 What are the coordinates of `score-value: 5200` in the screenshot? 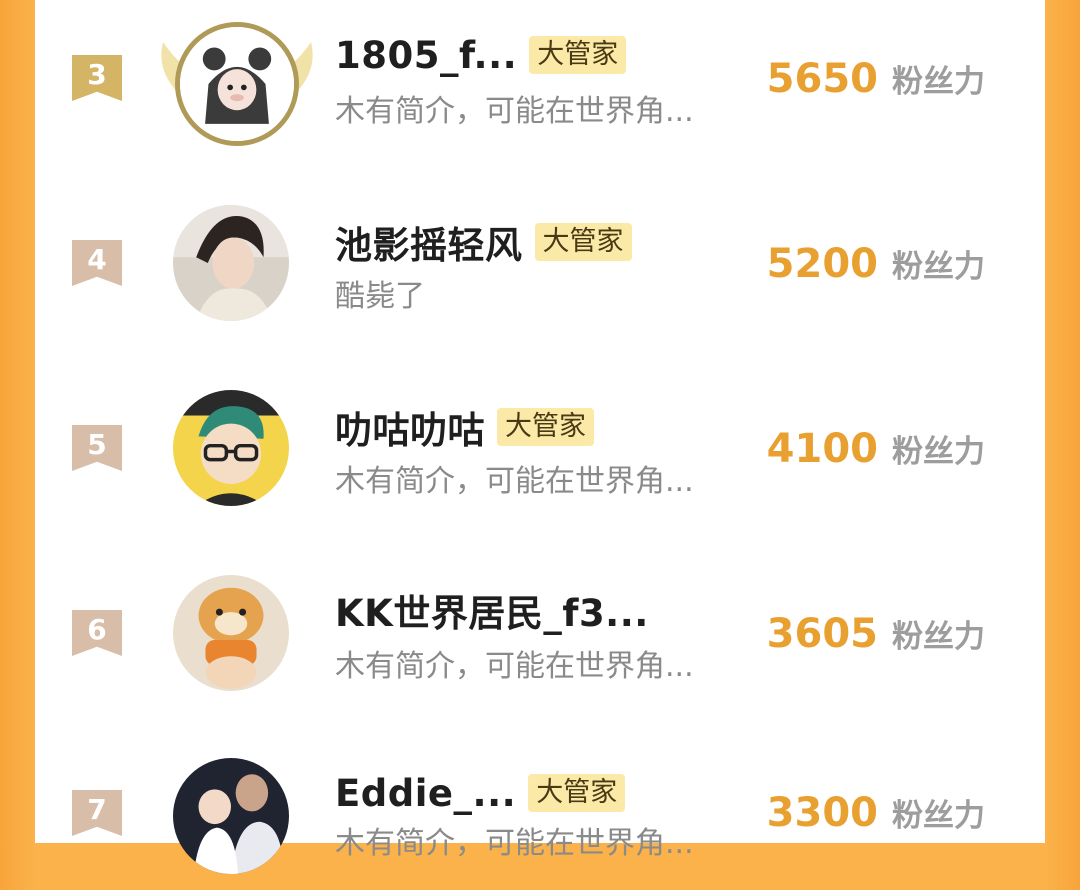 It's located at (822, 264).